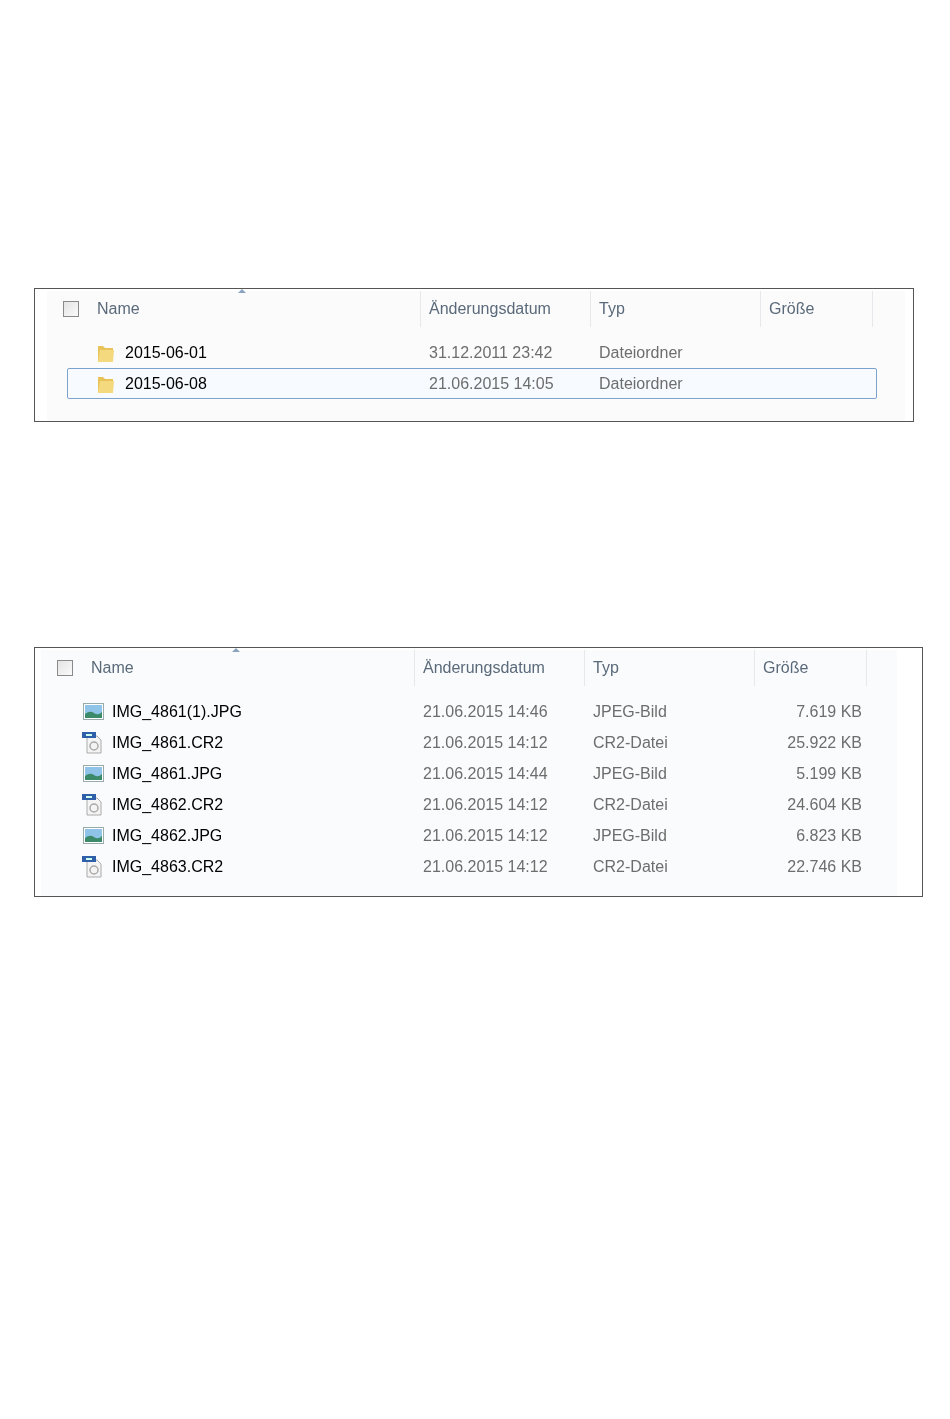 This screenshot has width=950, height=1419. I want to click on file-row: IMG_4861.CR2 21.06.2015 14:12 CR2-Datei 25.922 KB, so click(466, 742).